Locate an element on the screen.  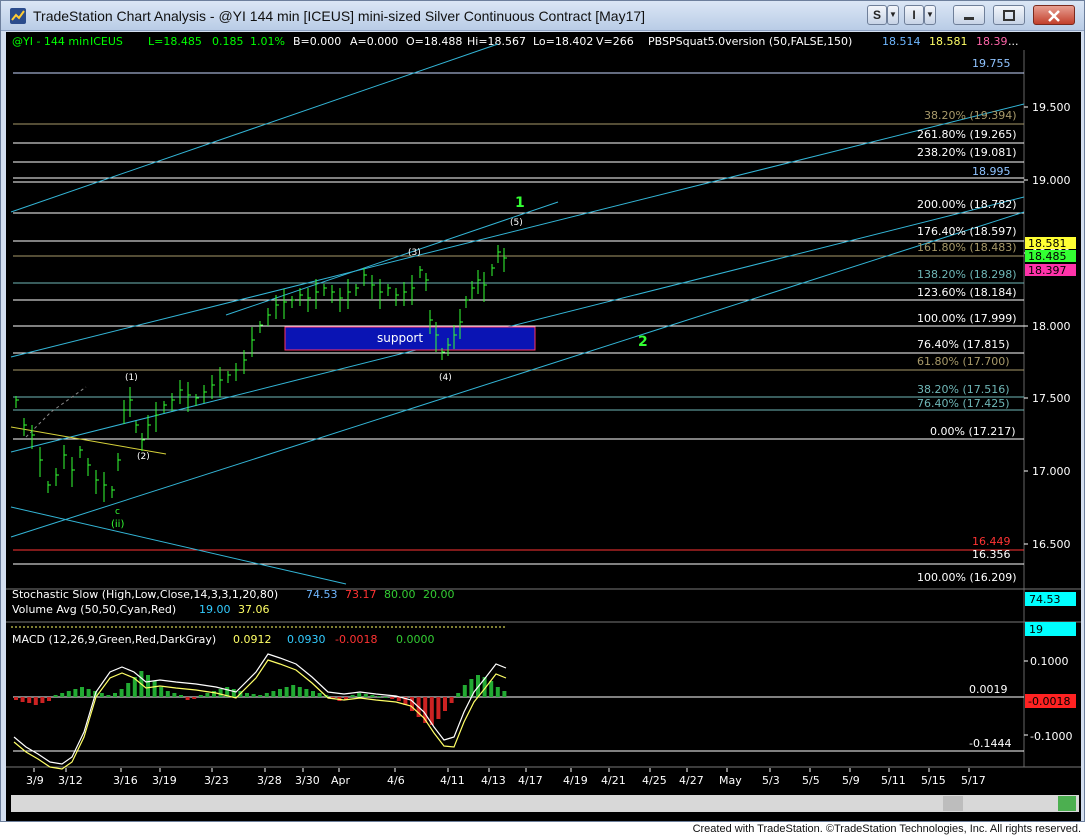
date-axis-label: 3/19 is located at coordinates (164, 780).